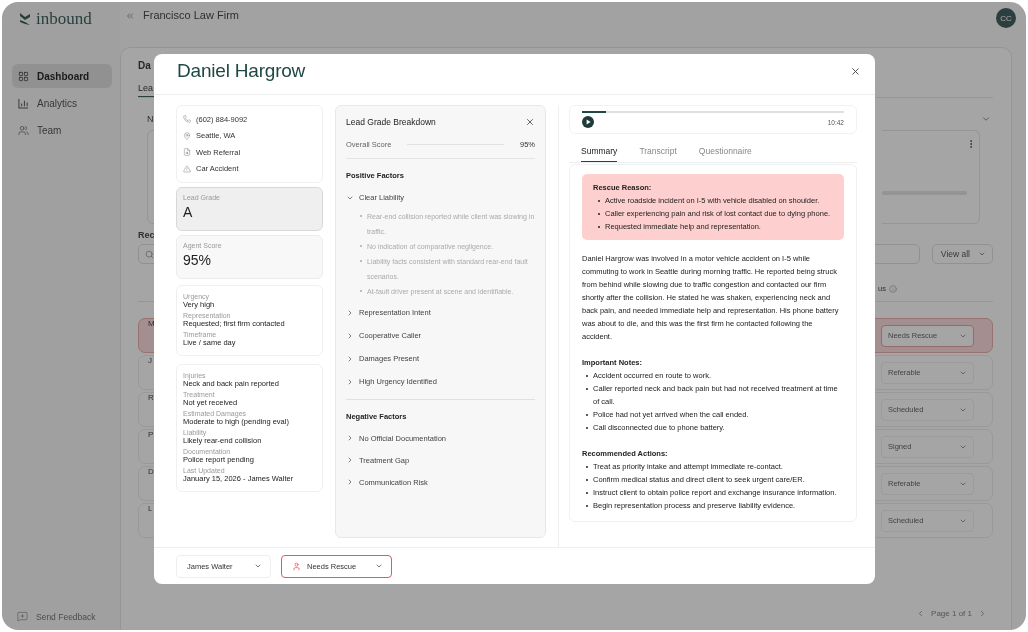 This screenshot has height=632, width=1028. I want to click on next-page-icon, so click(982, 613).